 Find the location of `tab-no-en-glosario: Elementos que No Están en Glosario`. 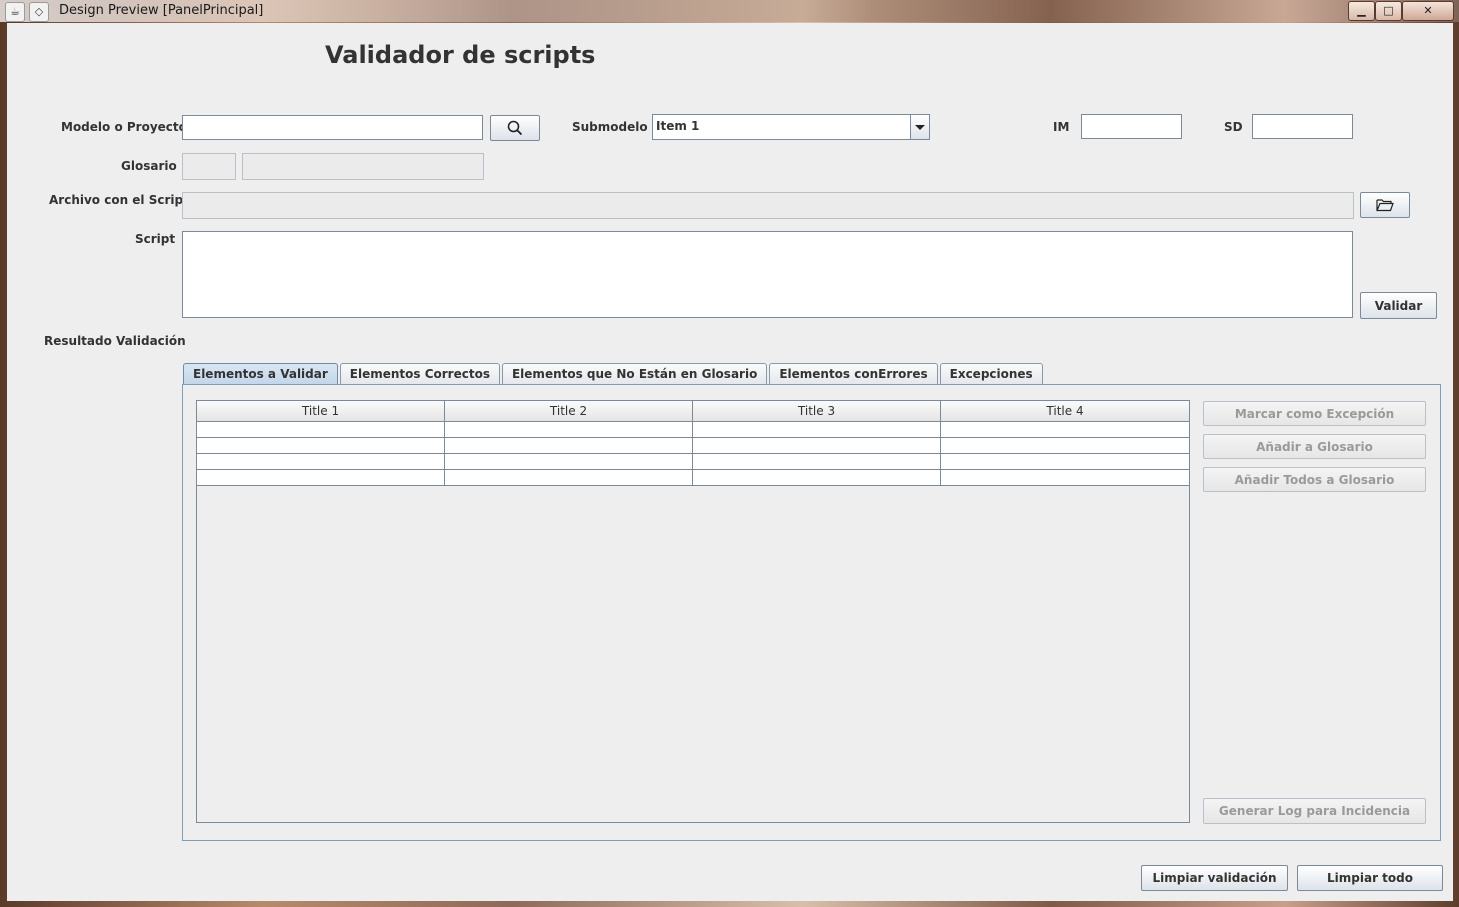

tab-no-en-glosario: Elementos que No Están en Glosario is located at coordinates (634, 373).